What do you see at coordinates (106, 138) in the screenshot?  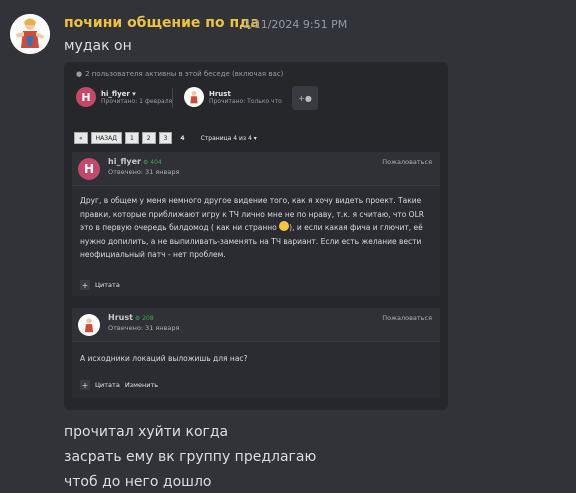 I see `prev-page-button: НАЗАД` at bounding box center [106, 138].